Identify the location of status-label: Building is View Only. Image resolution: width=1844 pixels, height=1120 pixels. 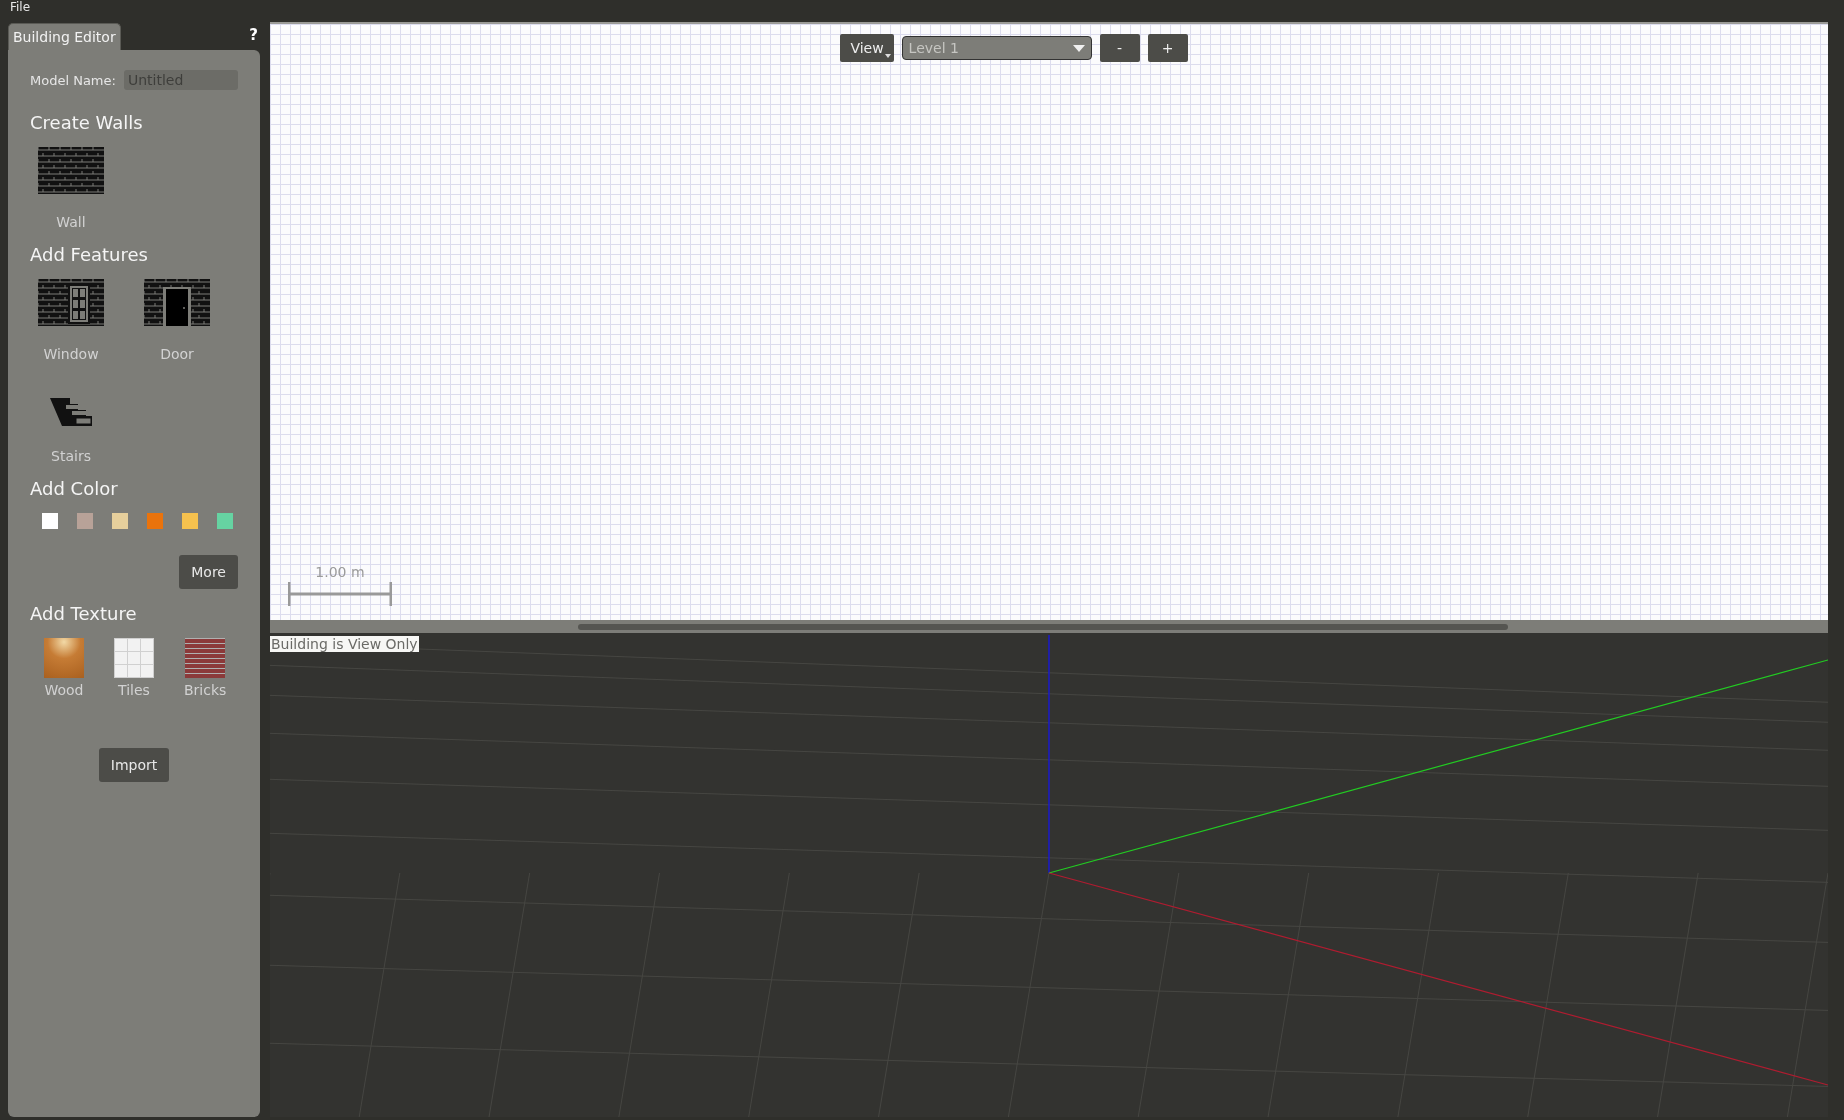
(344, 644).